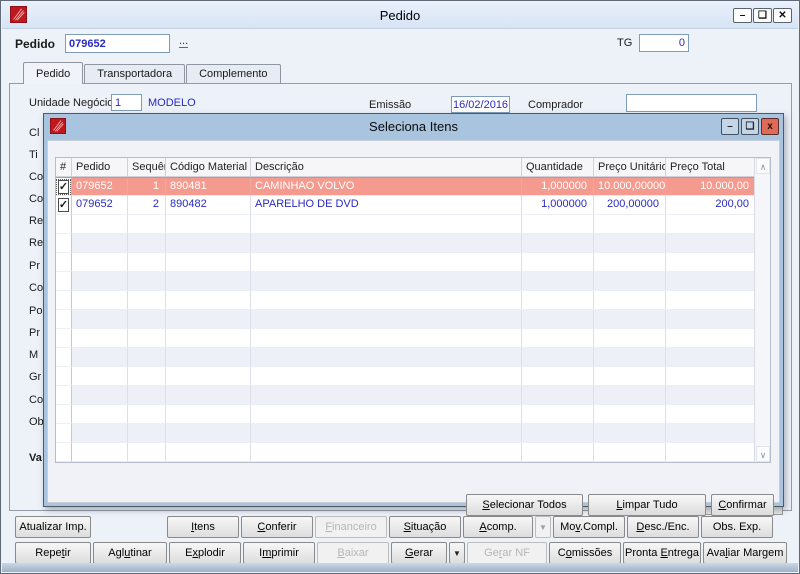  I want to click on scroll-down-icon: ∨, so click(763, 454).